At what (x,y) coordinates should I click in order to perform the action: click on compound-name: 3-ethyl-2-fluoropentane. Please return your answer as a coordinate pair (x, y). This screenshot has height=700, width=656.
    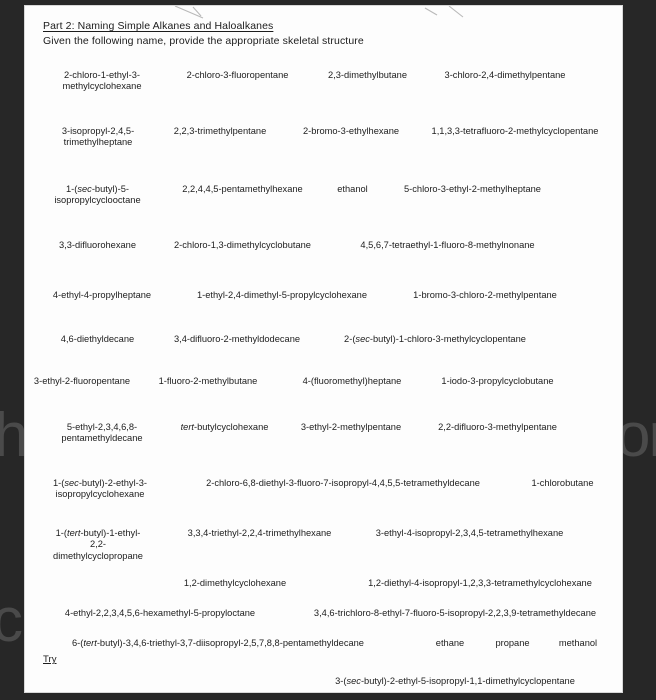
    Looking at the image, I should click on (82, 381).